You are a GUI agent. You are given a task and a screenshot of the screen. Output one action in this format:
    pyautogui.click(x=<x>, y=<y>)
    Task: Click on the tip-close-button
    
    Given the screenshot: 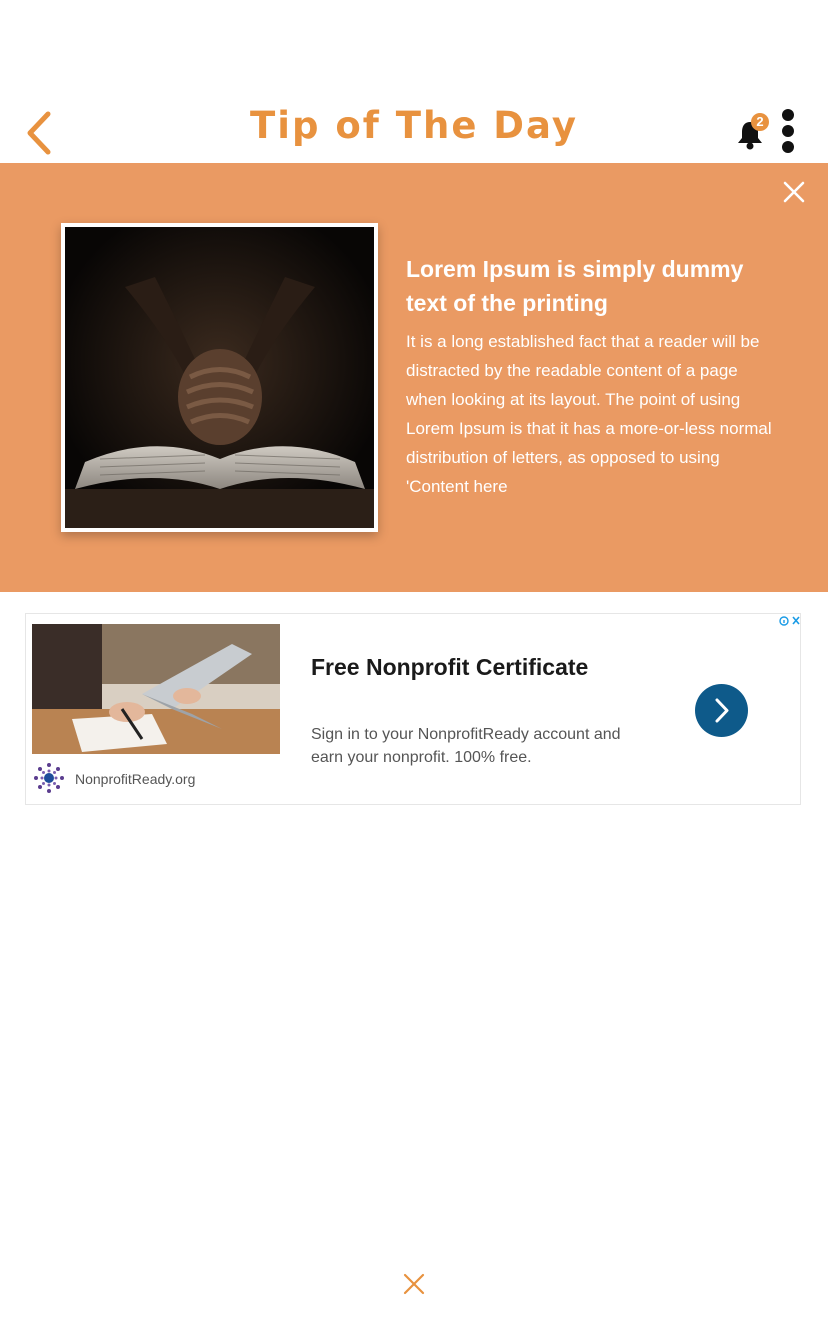 What is the action you would take?
    pyautogui.click(x=794, y=192)
    